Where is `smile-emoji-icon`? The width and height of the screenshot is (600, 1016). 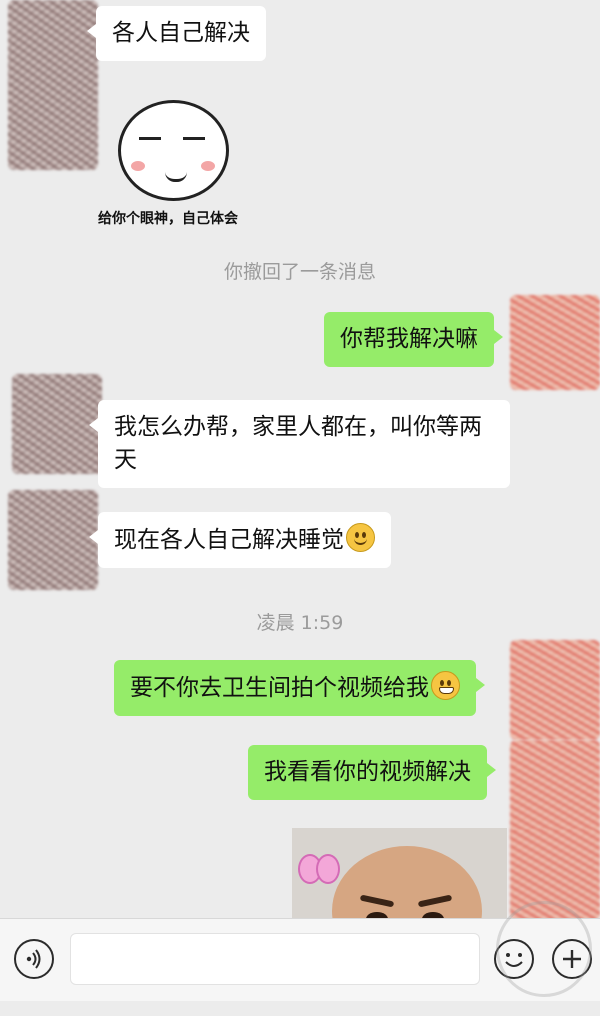
smile-emoji-icon is located at coordinates (360, 537).